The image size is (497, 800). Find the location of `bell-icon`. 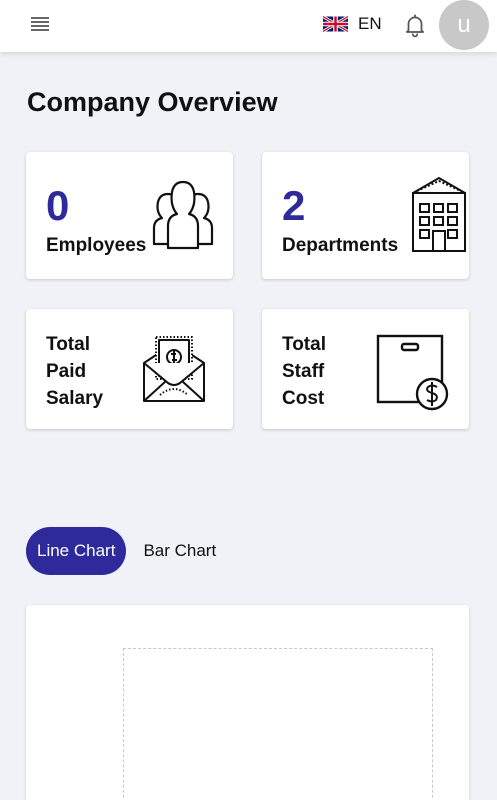

bell-icon is located at coordinates (415, 27).